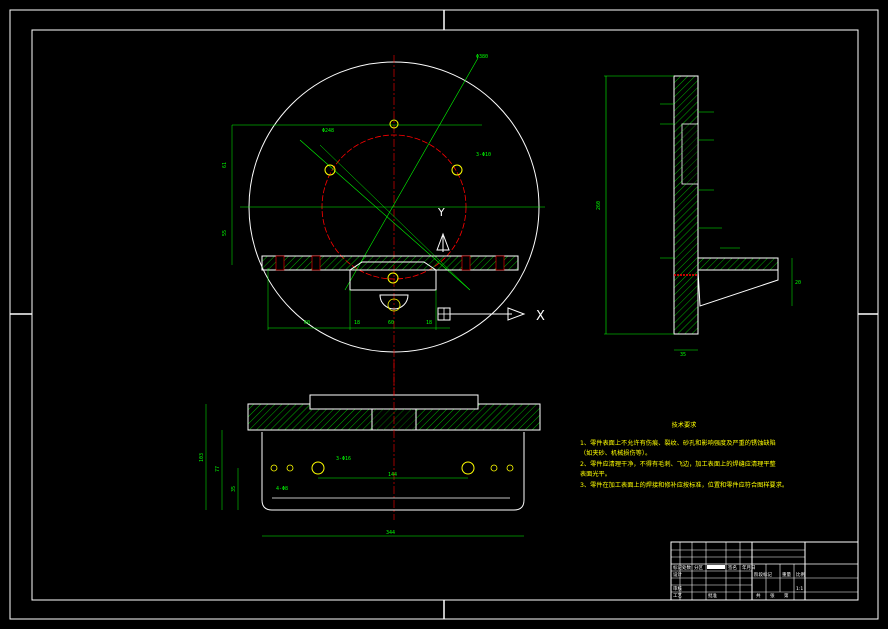 The width and height of the screenshot is (888, 629). What do you see at coordinates (698, 567) in the screenshot?
I see `svg-text: 分区` at bounding box center [698, 567].